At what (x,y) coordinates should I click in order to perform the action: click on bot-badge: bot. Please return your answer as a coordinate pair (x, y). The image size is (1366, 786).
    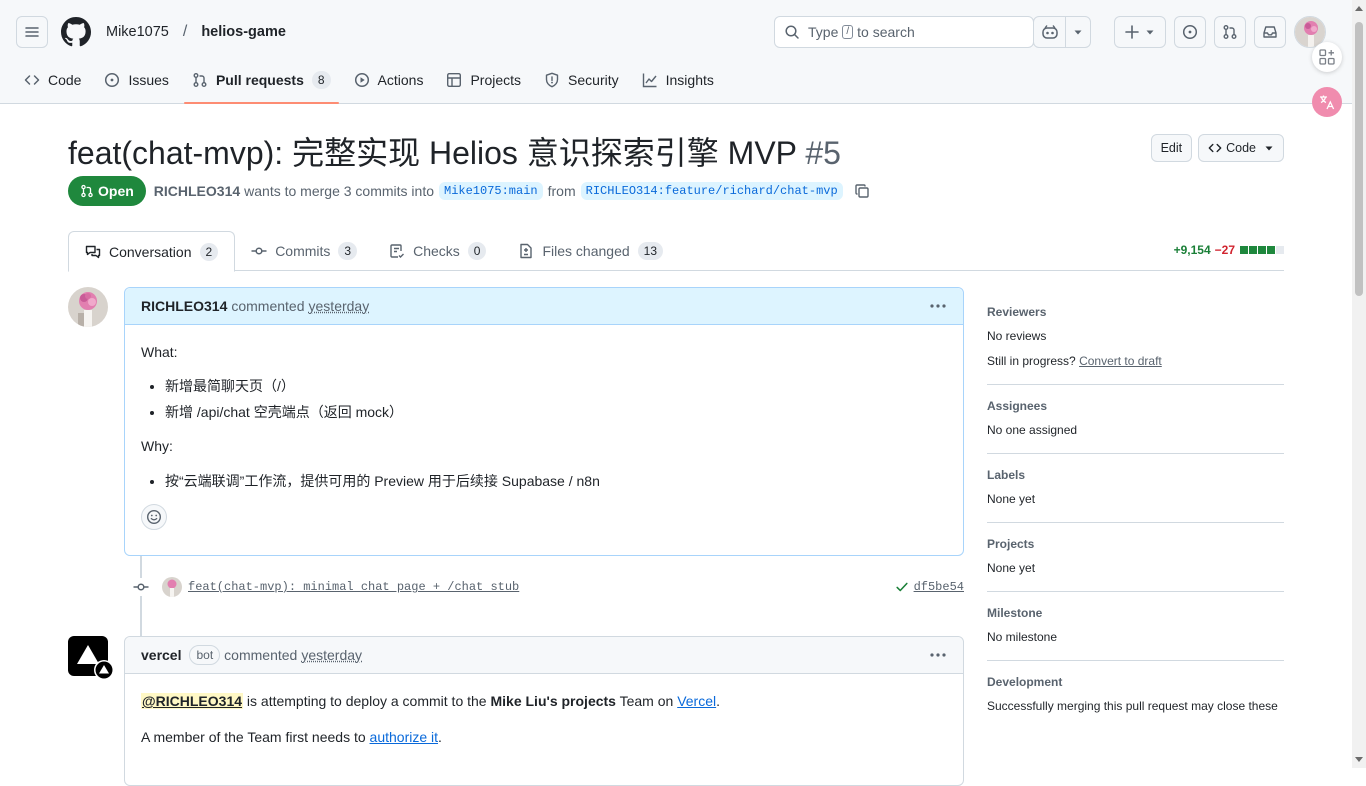
    Looking at the image, I should click on (205, 655).